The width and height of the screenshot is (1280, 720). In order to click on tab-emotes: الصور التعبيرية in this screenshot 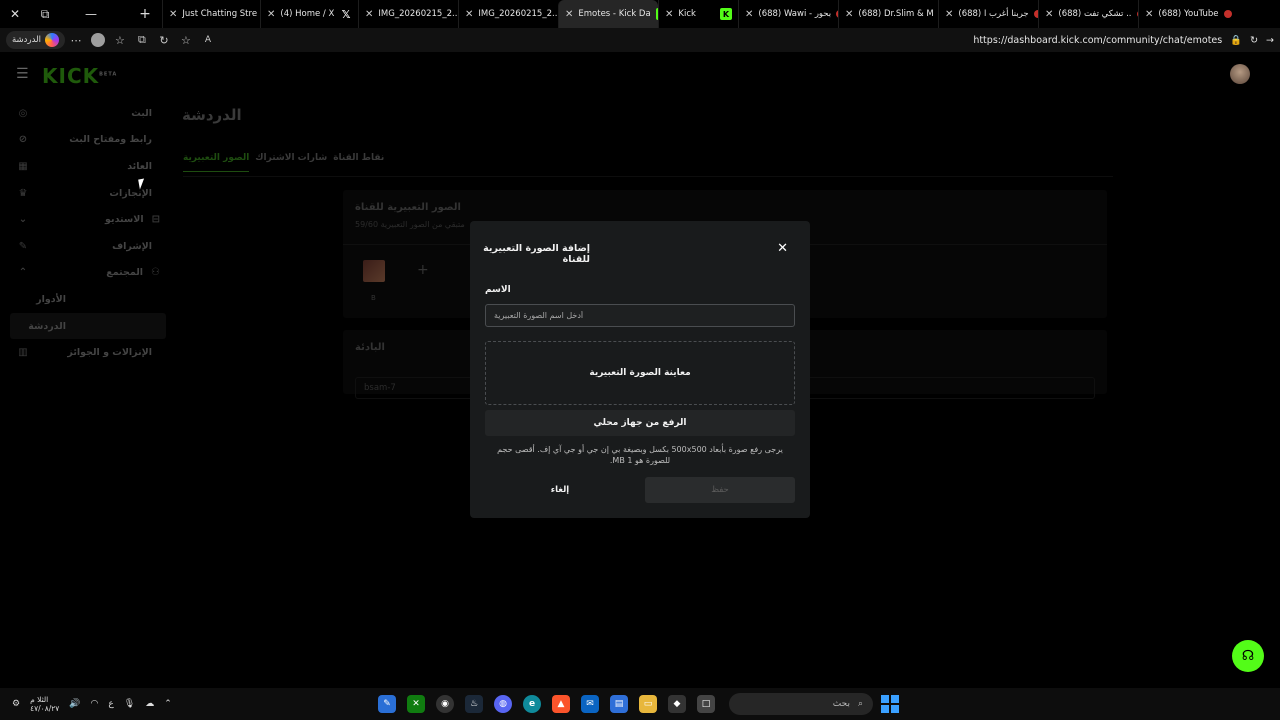, I will do `click(216, 162)`.